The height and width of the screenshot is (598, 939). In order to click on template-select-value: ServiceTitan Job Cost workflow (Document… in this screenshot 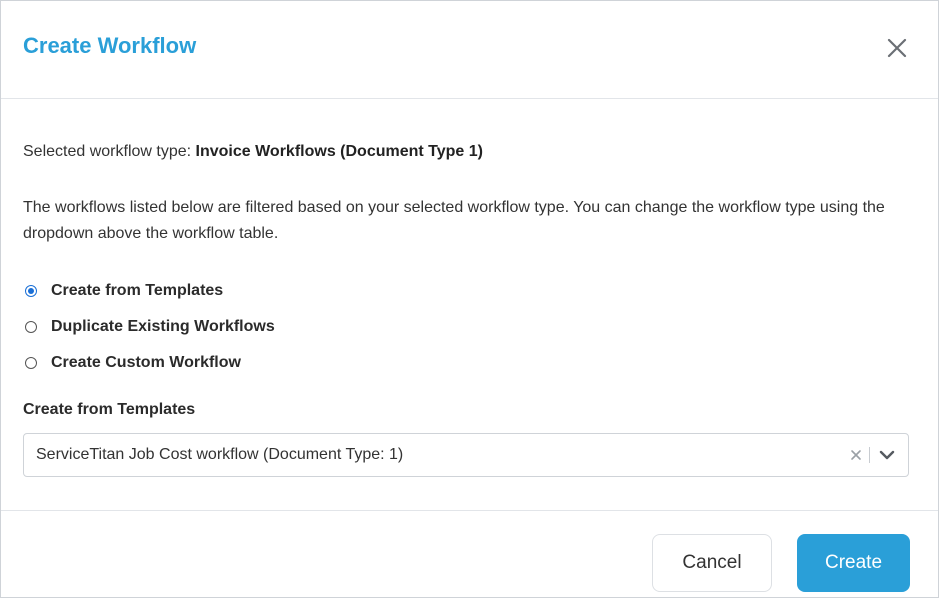, I will do `click(220, 454)`.